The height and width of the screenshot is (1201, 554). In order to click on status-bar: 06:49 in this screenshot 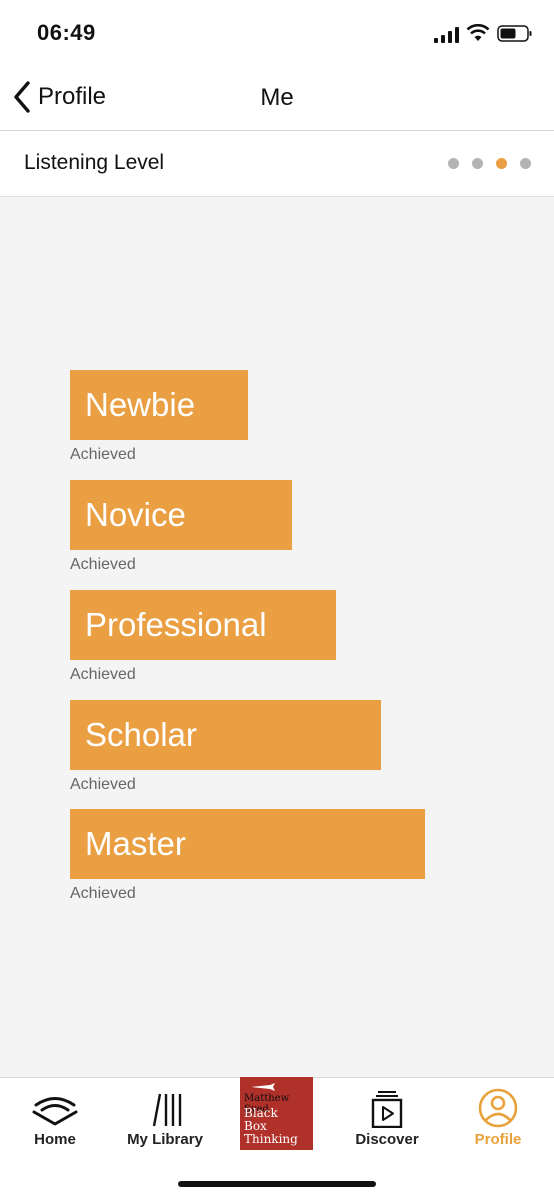, I will do `click(277, 32)`.